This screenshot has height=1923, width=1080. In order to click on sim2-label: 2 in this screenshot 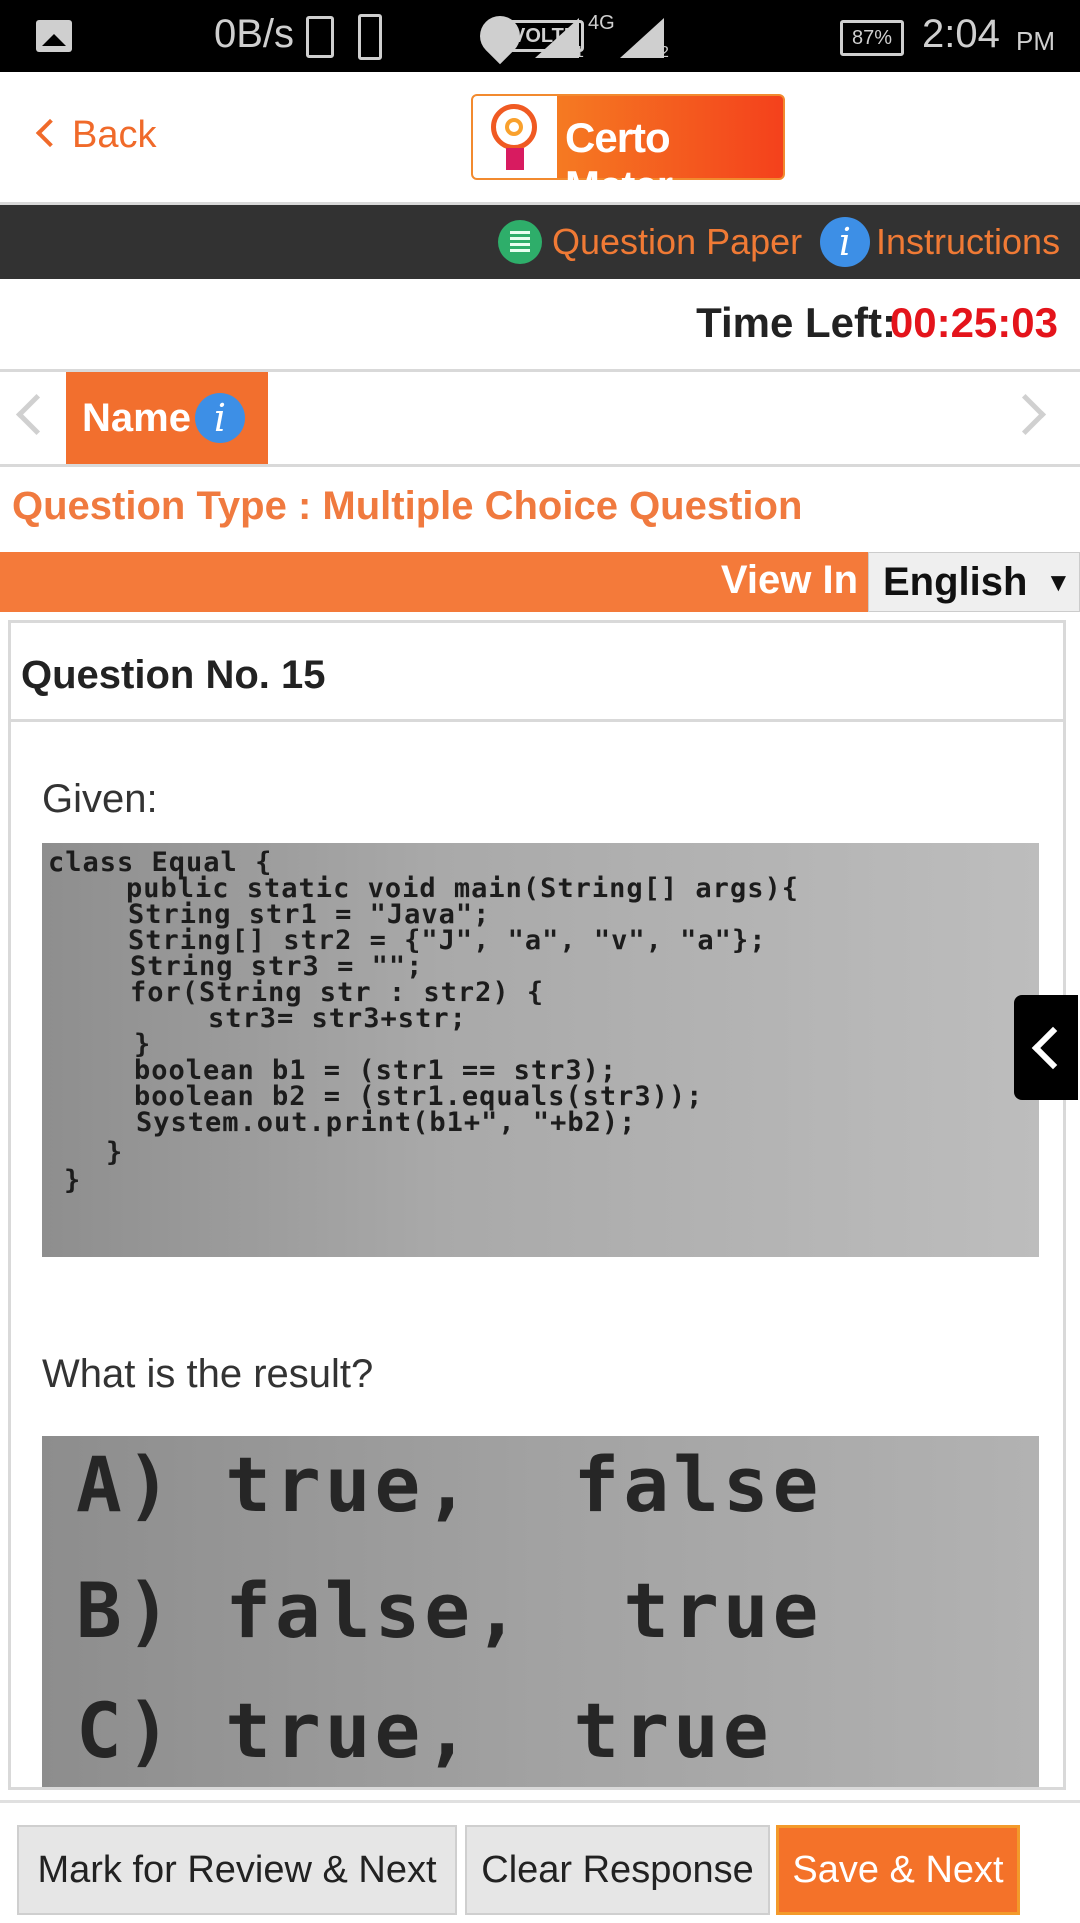, I will do `click(664, 52)`.